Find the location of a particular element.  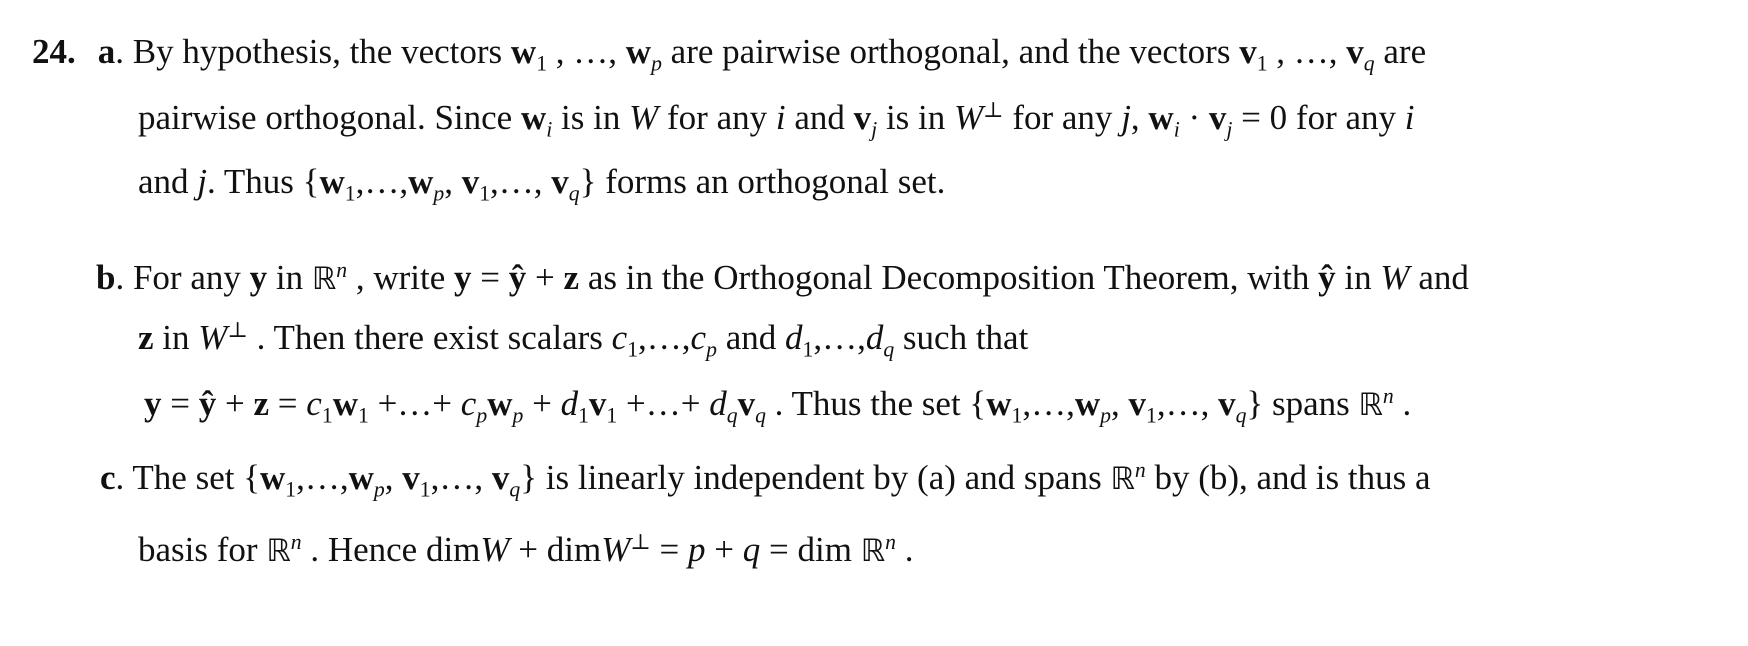

part-c-label: c is located at coordinates (108, 477).